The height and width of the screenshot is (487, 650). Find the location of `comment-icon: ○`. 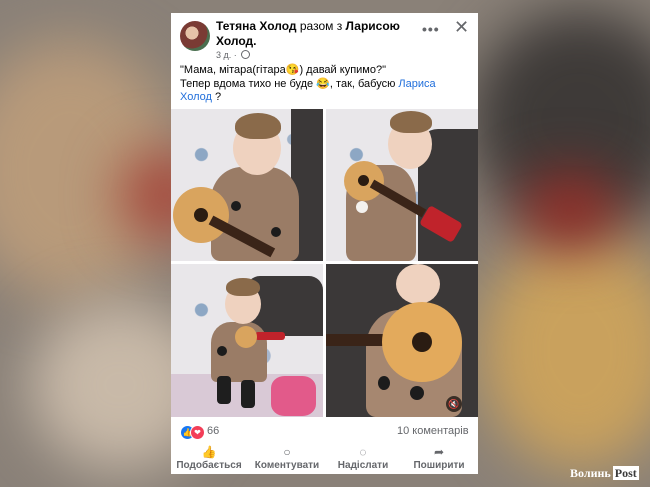

comment-icon: ○ is located at coordinates (287, 452).